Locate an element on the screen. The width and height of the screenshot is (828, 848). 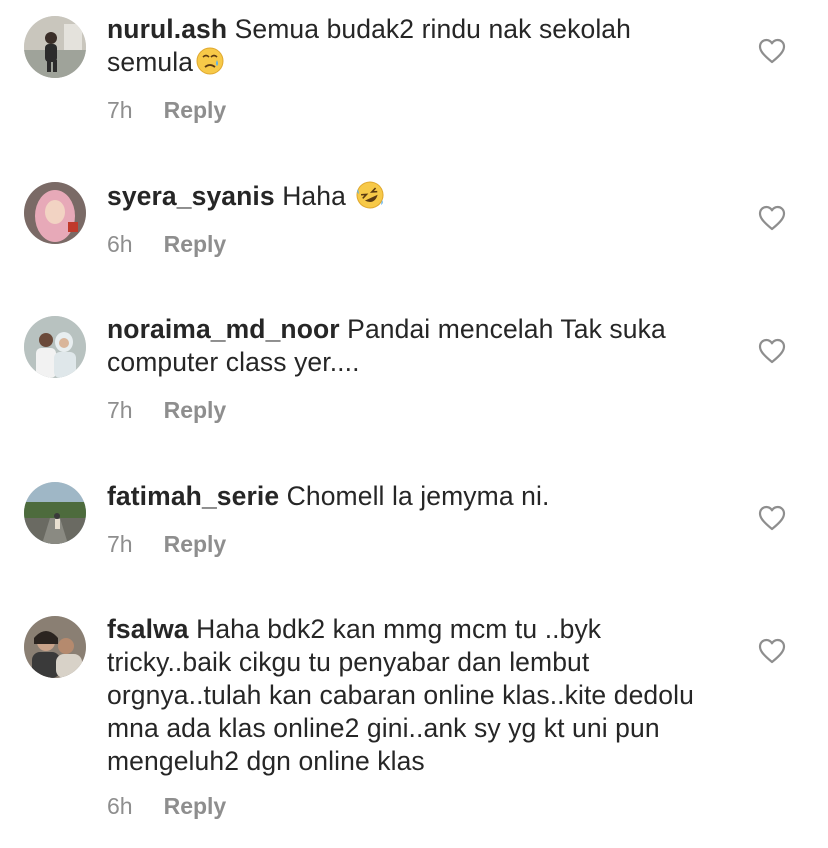
comment-body: fatimah_serie Chomell la jemyma ni. is located at coordinates (407, 496).